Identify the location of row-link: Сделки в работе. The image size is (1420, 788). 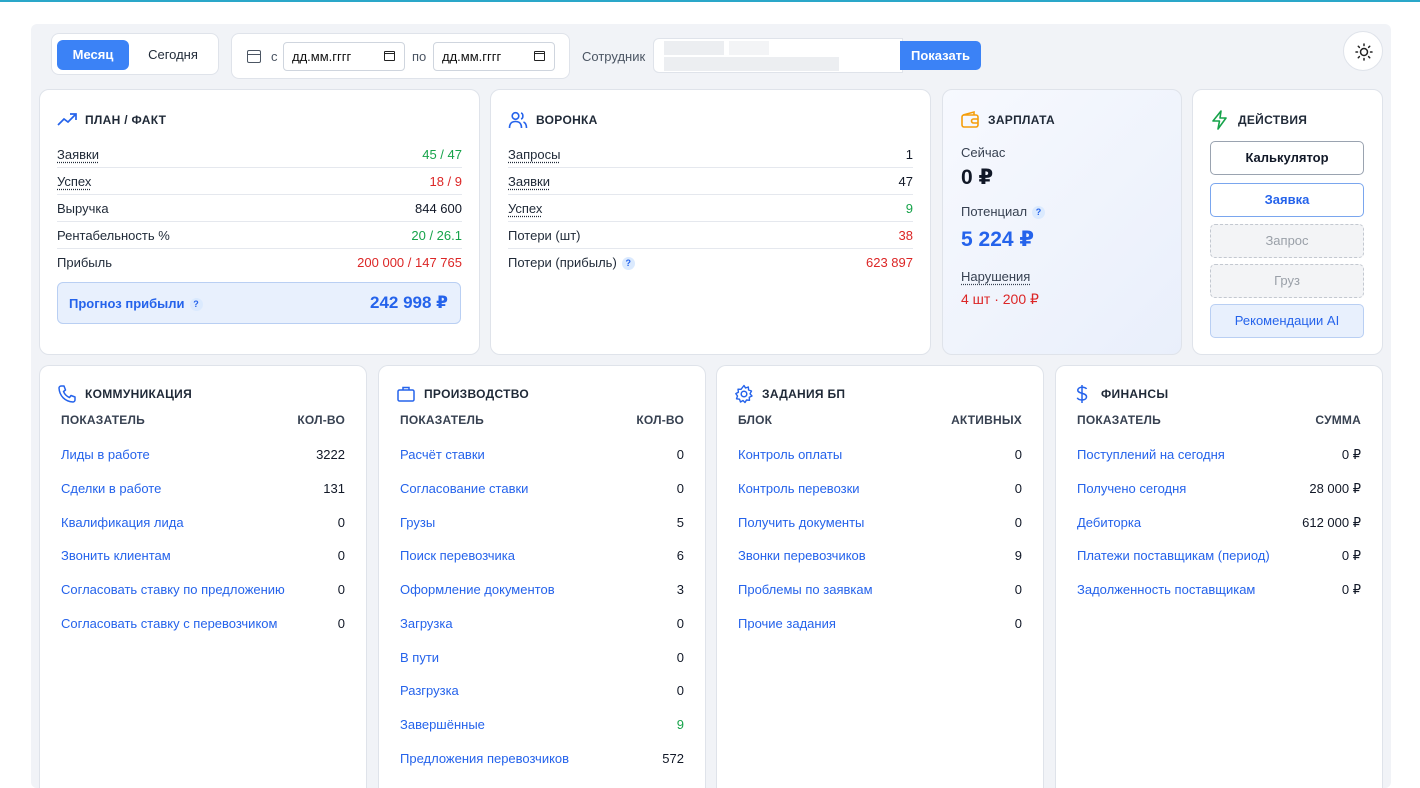
(111, 488).